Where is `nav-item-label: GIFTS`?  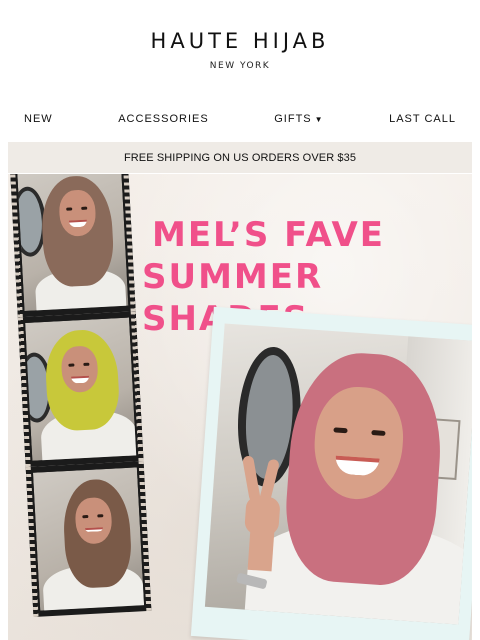
nav-item-label: GIFTS is located at coordinates (293, 119).